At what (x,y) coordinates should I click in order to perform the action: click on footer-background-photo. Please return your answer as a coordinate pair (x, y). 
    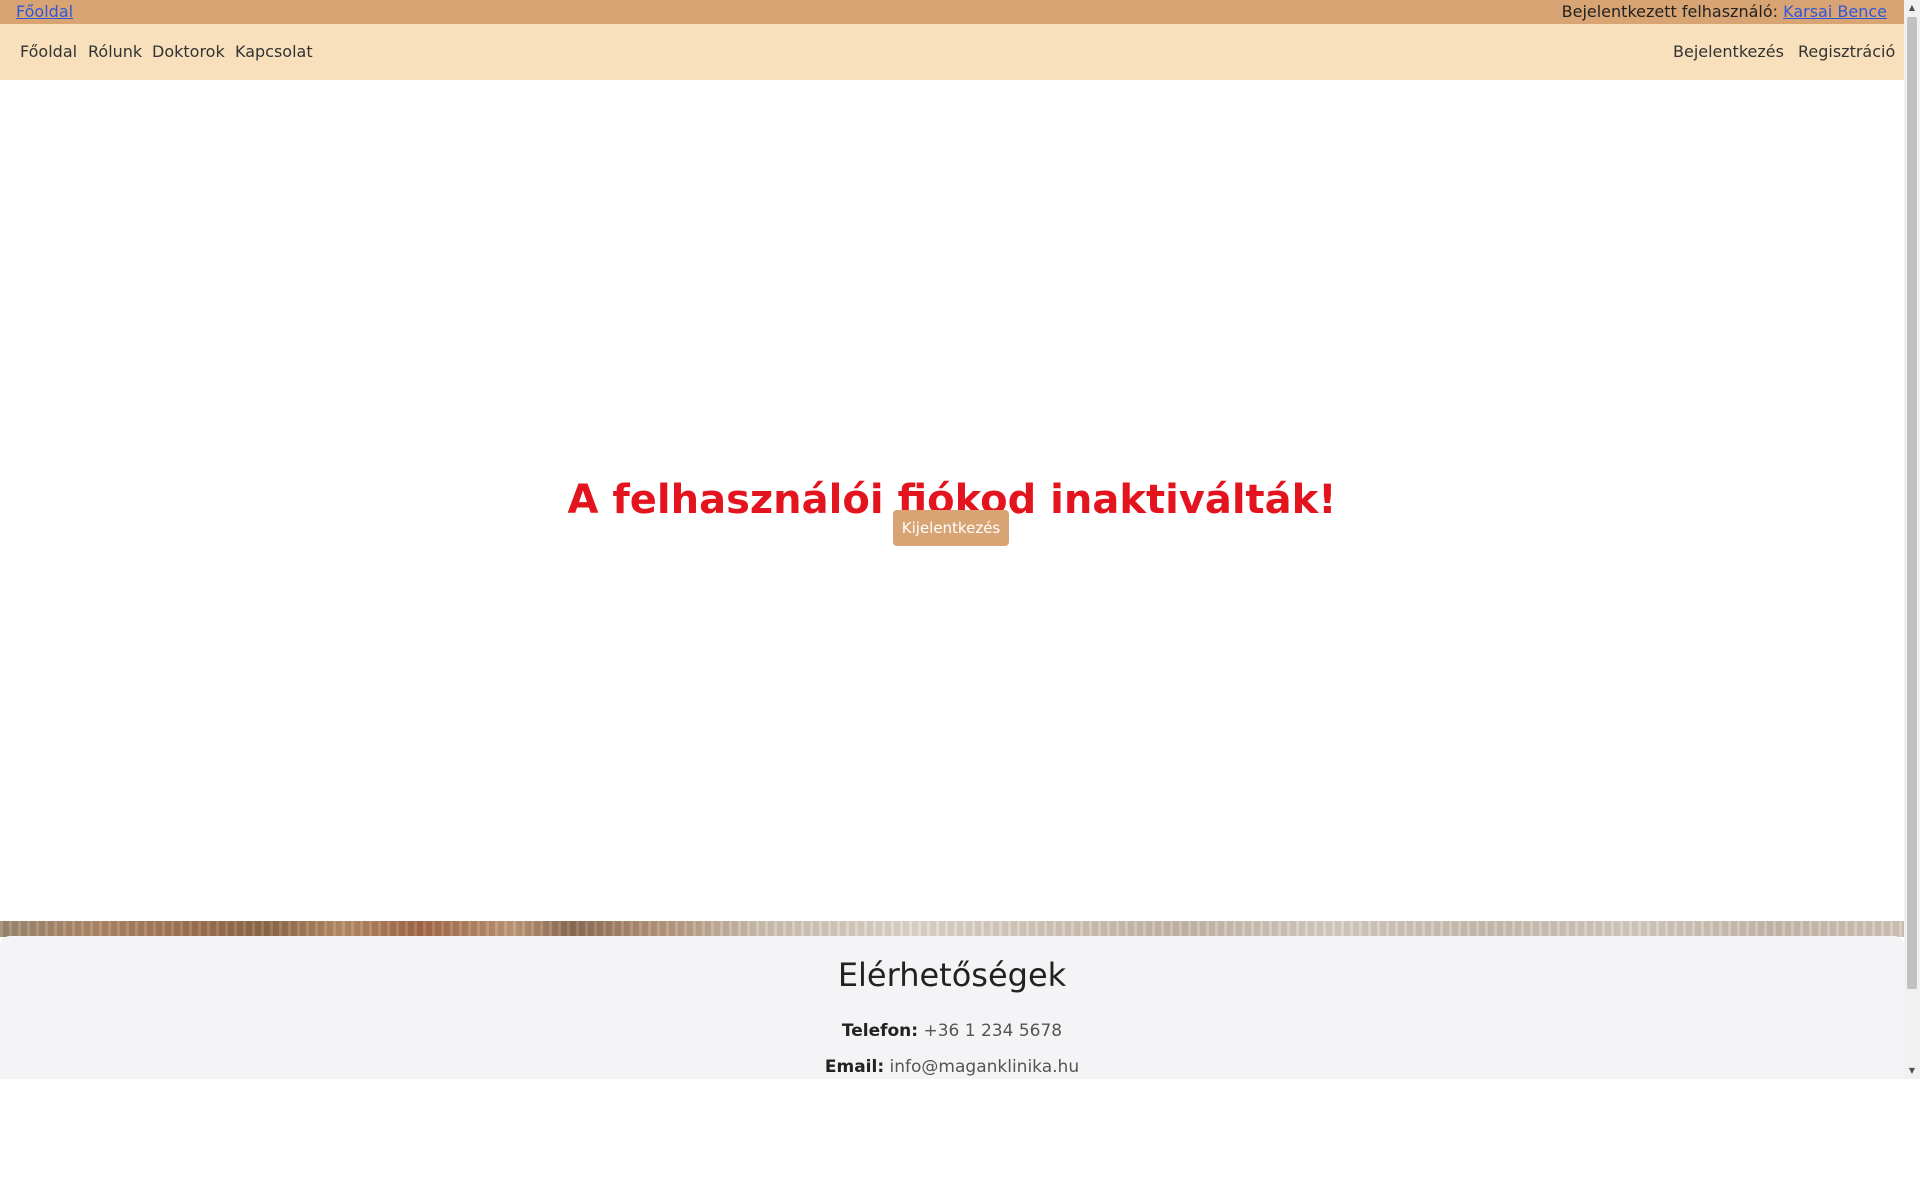
    Looking at the image, I should click on (952, 929).